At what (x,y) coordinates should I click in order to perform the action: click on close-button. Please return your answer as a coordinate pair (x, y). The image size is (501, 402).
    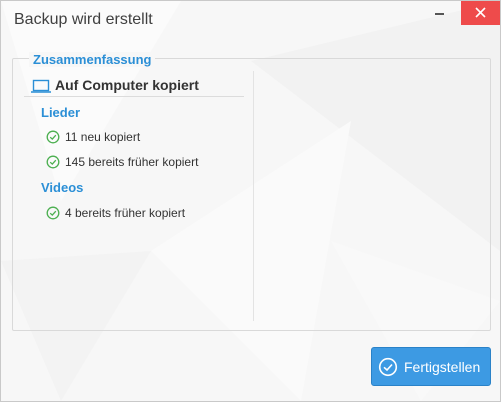
    Looking at the image, I should click on (480, 13).